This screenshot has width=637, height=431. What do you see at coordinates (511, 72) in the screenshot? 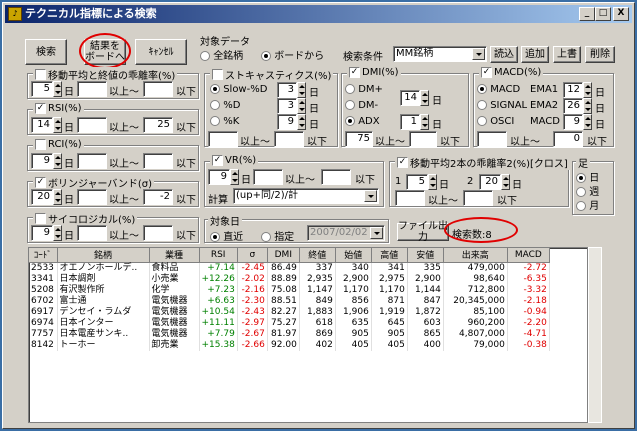
I see `macd-checkbox: ✓ MACD(%)` at bounding box center [511, 72].